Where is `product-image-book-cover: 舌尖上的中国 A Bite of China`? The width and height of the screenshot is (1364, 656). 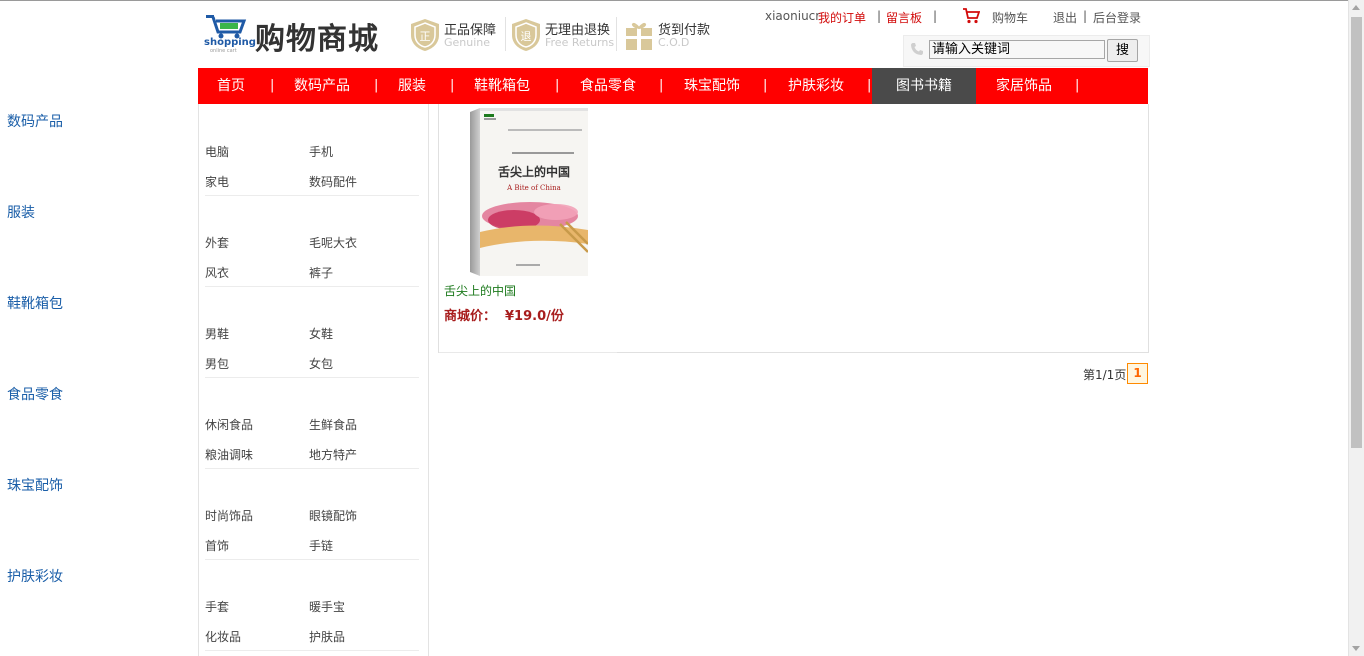
product-image-book-cover: 舌尖上的中国 A Bite of China is located at coordinates (529, 192).